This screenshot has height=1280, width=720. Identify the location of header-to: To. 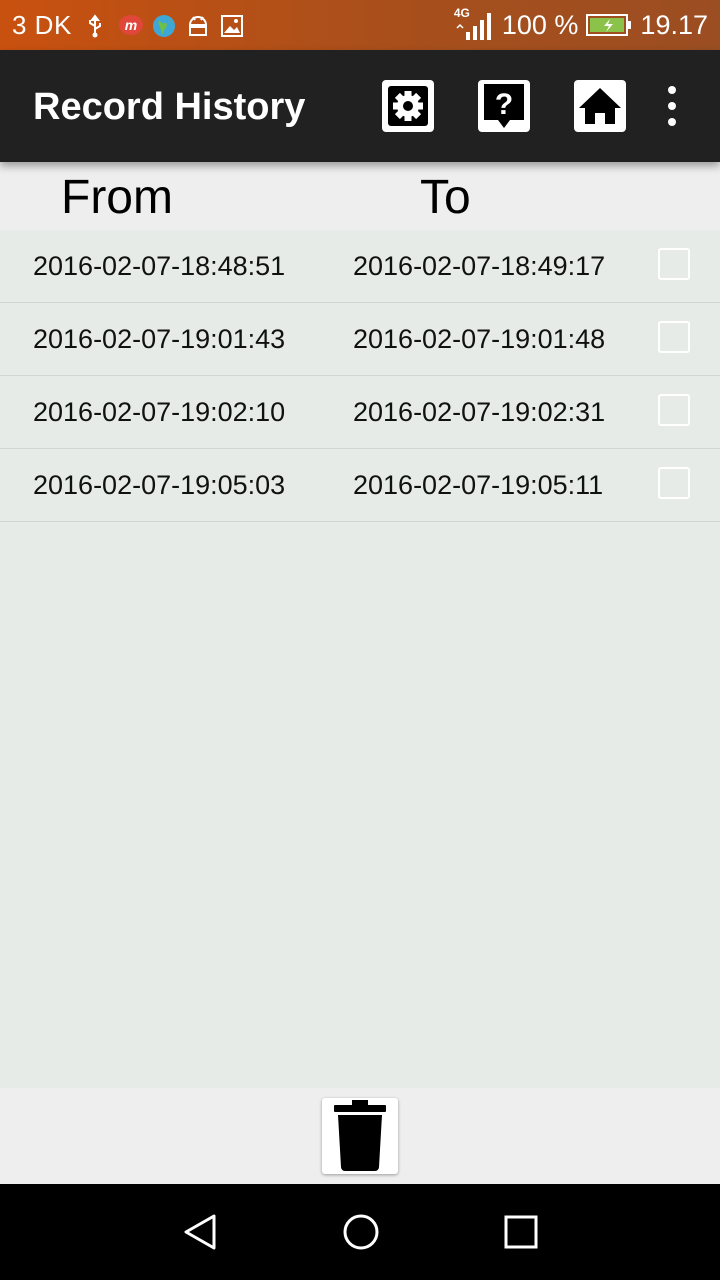
(445, 197).